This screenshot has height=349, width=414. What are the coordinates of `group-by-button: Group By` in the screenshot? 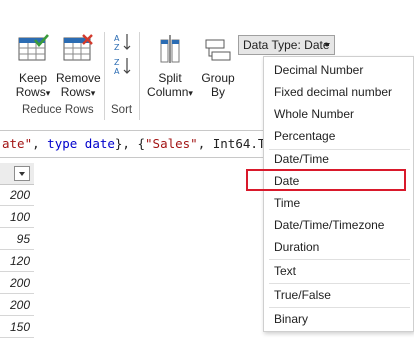 It's located at (218, 66).